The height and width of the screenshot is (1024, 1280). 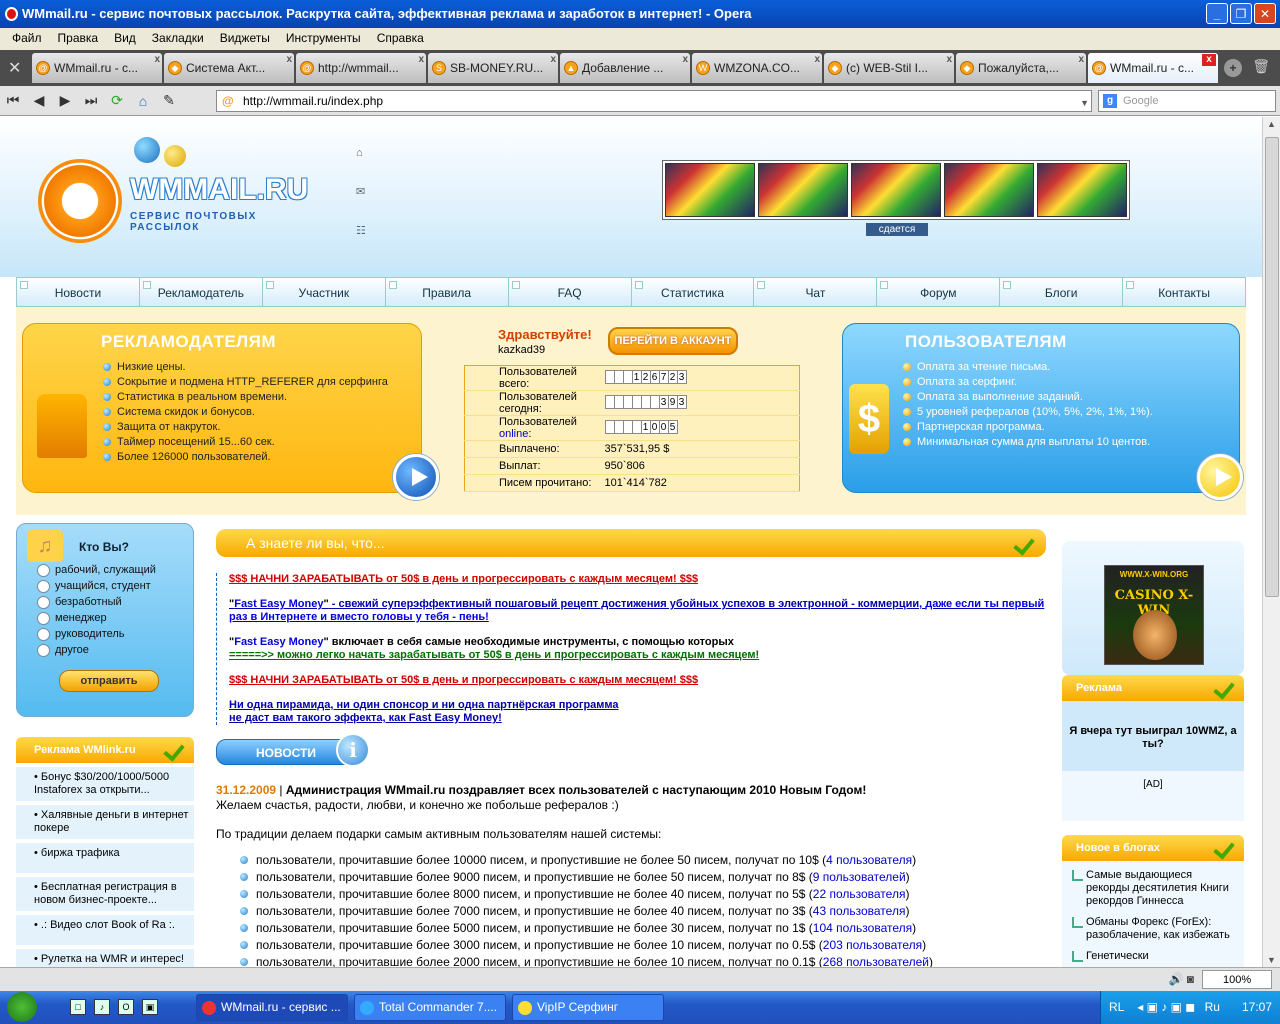 I want to click on news-button: НОВОСТИ, so click(x=286, y=752).